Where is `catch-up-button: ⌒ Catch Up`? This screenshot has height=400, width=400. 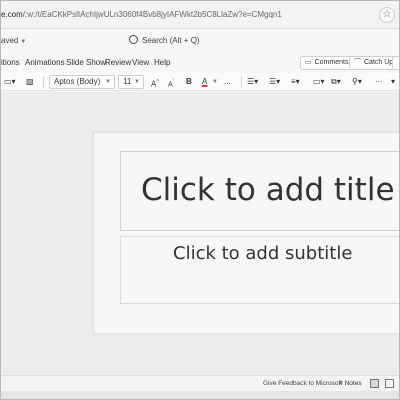
catch-up-button: ⌒ Catch Up is located at coordinates (374, 63).